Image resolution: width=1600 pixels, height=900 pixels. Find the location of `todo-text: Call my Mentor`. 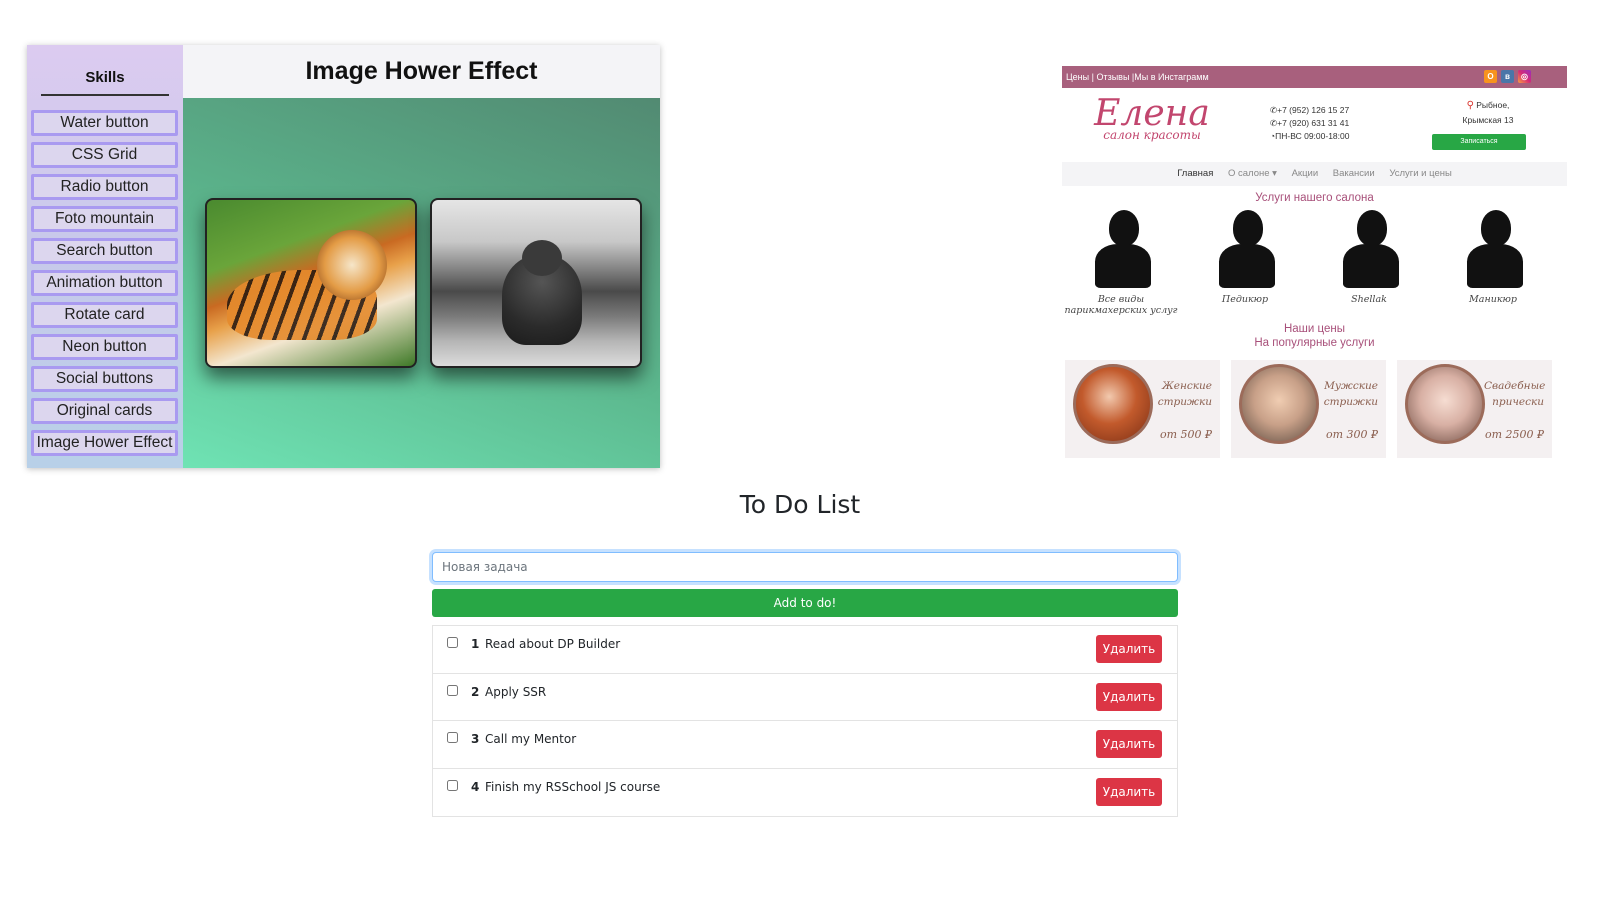

todo-text: Call my Mentor is located at coordinates (531, 739).